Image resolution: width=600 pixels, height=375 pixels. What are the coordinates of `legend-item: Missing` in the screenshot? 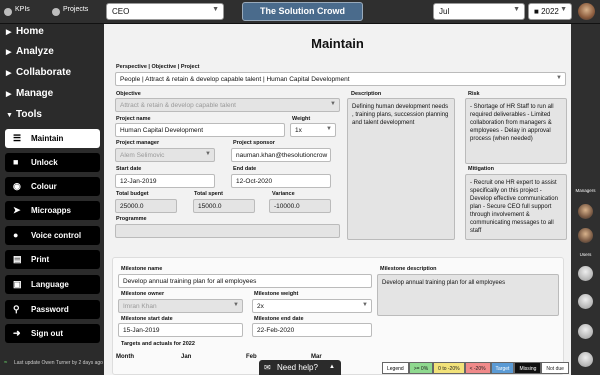 It's located at (528, 368).